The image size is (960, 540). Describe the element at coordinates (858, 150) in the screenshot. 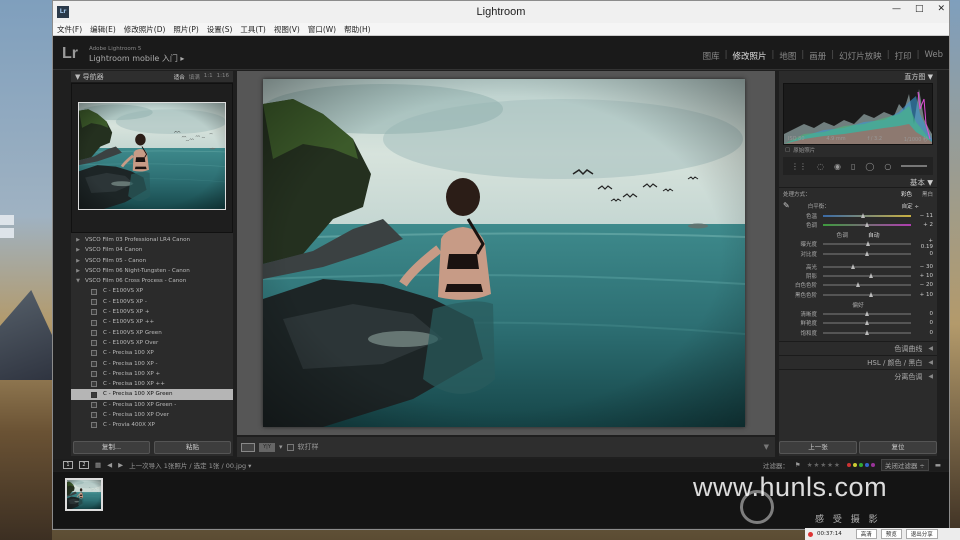

I see `original-photo-toggle: ▢ 原始照片` at that location.